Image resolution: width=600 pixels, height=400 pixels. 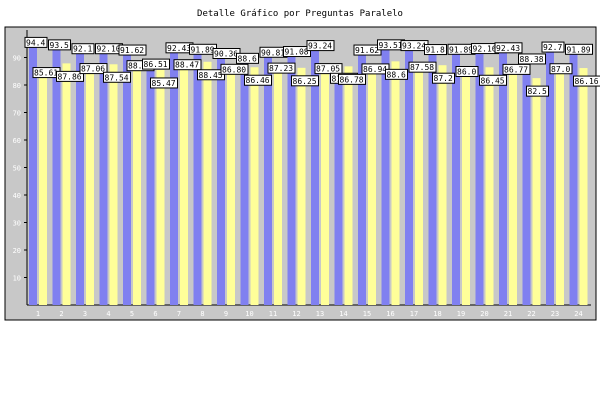 What do you see at coordinates (305, 81) in the screenshot?
I see `data-label: 86.25` at bounding box center [305, 81].